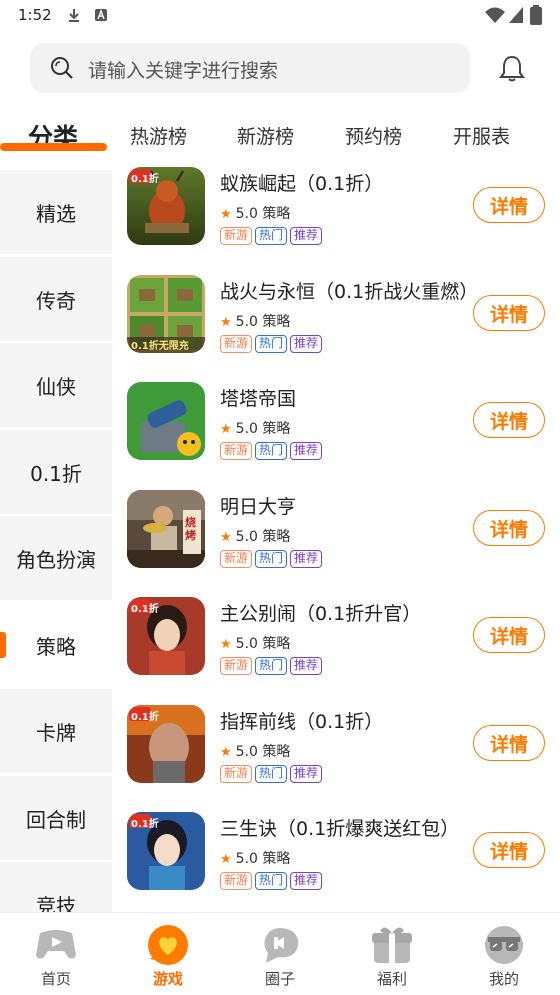 The height and width of the screenshot is (995, 560). What do you see at coordinates (302, 184) in the screenshot?
I see `game-title: 蚁族崛起（0.1折）` at bounding box center [302, 184].